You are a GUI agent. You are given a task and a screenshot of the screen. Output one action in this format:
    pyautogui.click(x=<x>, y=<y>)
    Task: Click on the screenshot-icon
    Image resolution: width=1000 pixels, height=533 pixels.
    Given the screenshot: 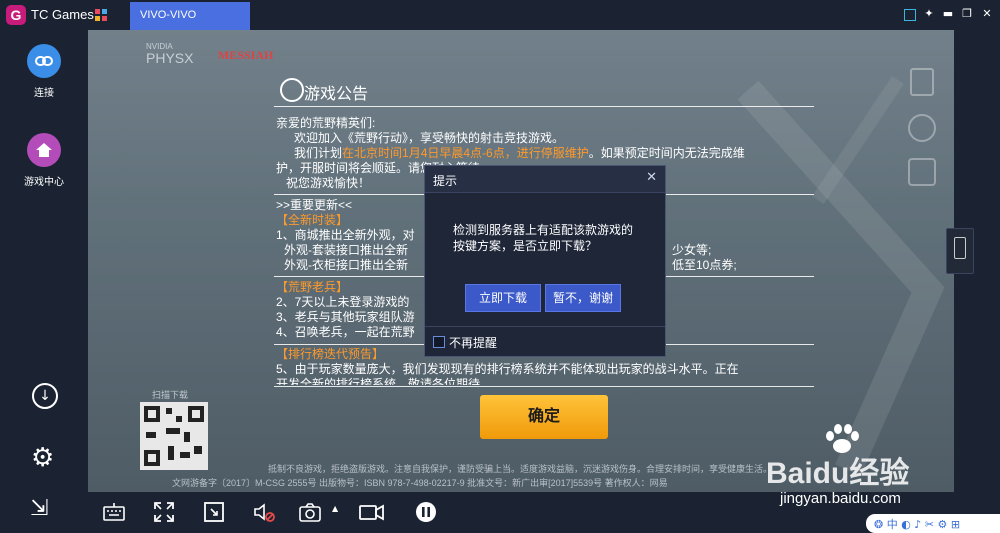 What is the action you would take?
    pyautogui.click(x=310, y=512)
    